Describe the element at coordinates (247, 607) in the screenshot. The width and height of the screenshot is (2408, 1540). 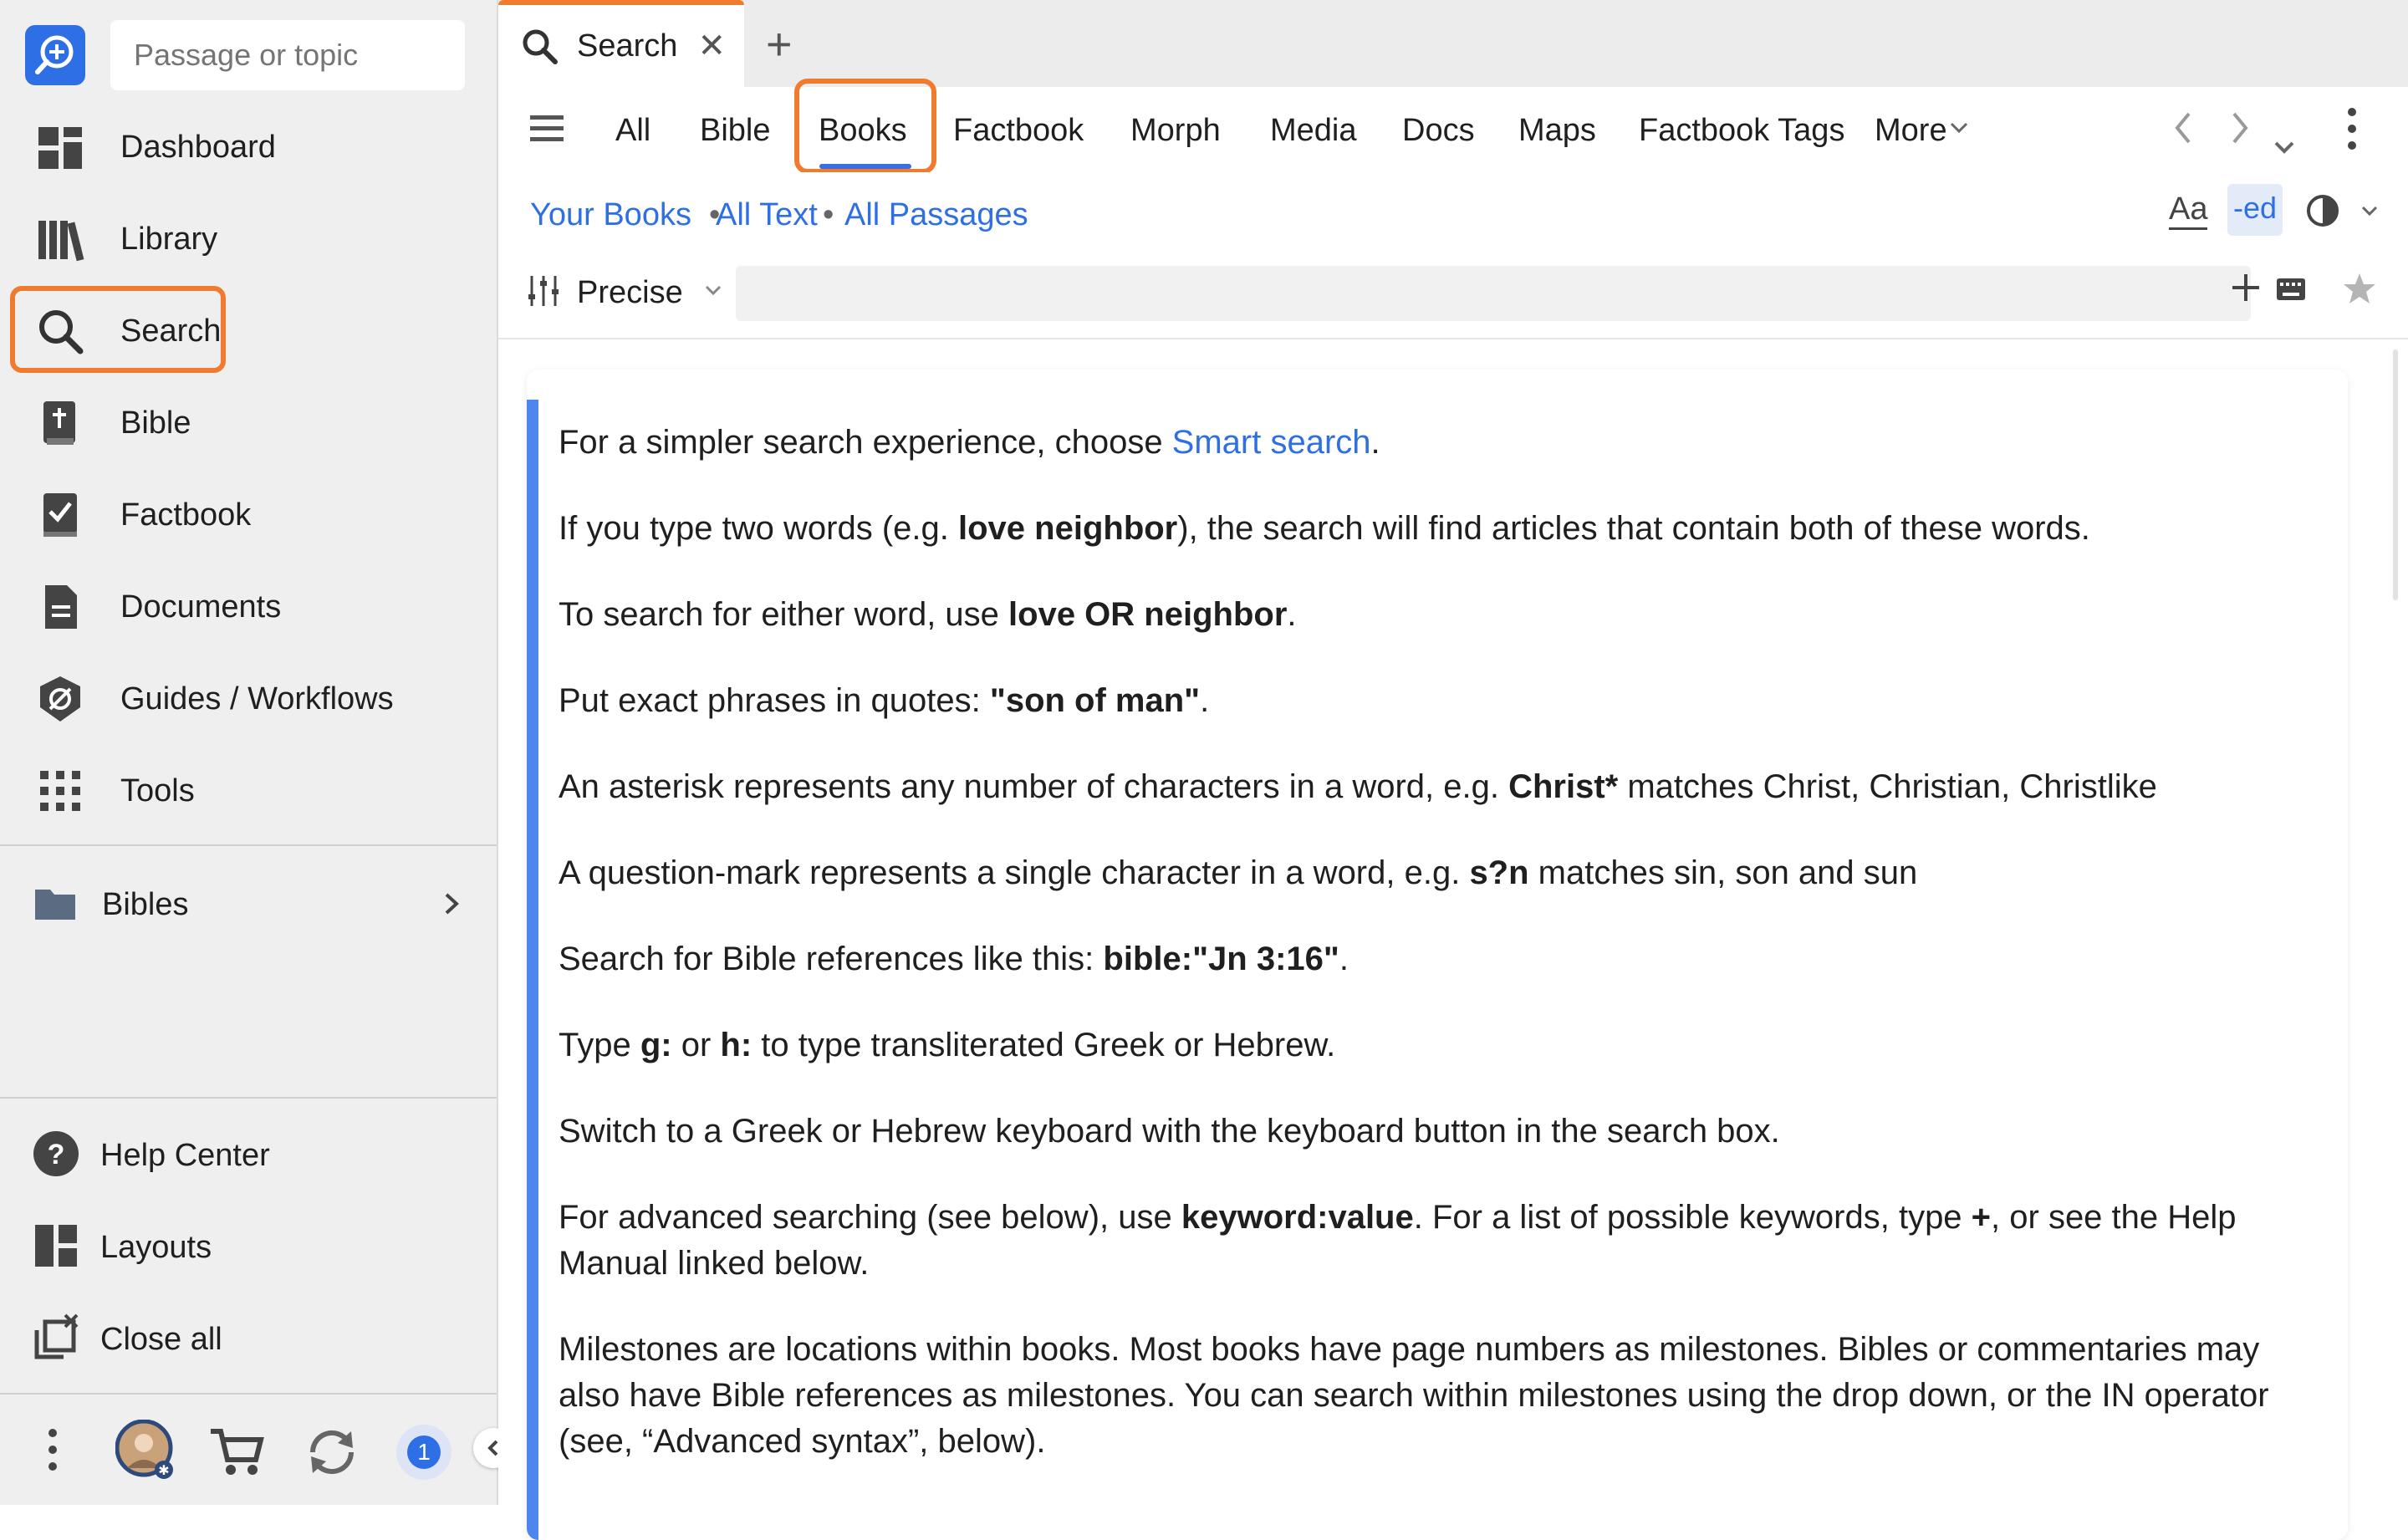
I see `sidebar-item-documents: Documents` at that location.